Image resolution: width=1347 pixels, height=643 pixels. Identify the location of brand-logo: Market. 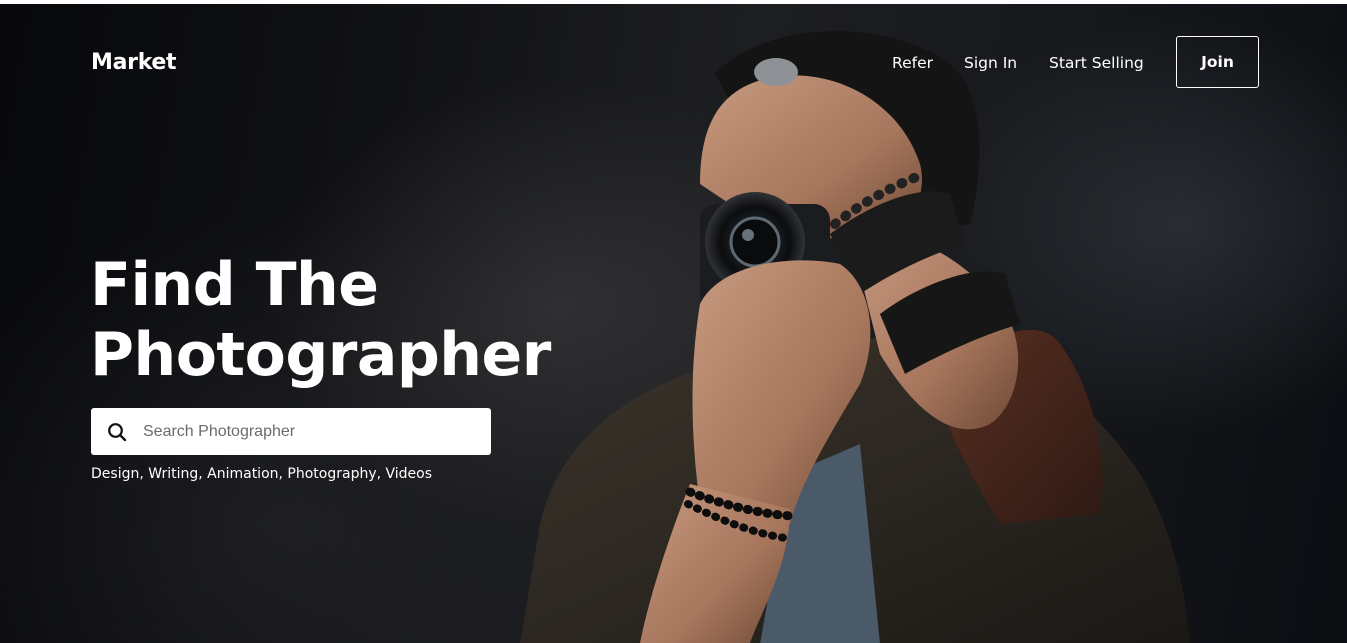
(134, 62).